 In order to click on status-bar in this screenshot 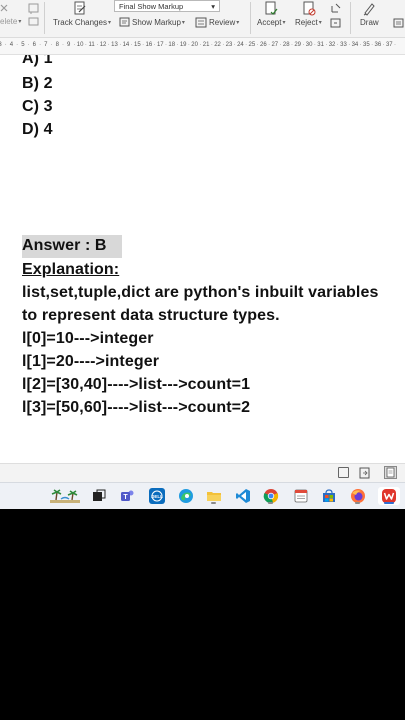, I will do `click(202, 472)`.